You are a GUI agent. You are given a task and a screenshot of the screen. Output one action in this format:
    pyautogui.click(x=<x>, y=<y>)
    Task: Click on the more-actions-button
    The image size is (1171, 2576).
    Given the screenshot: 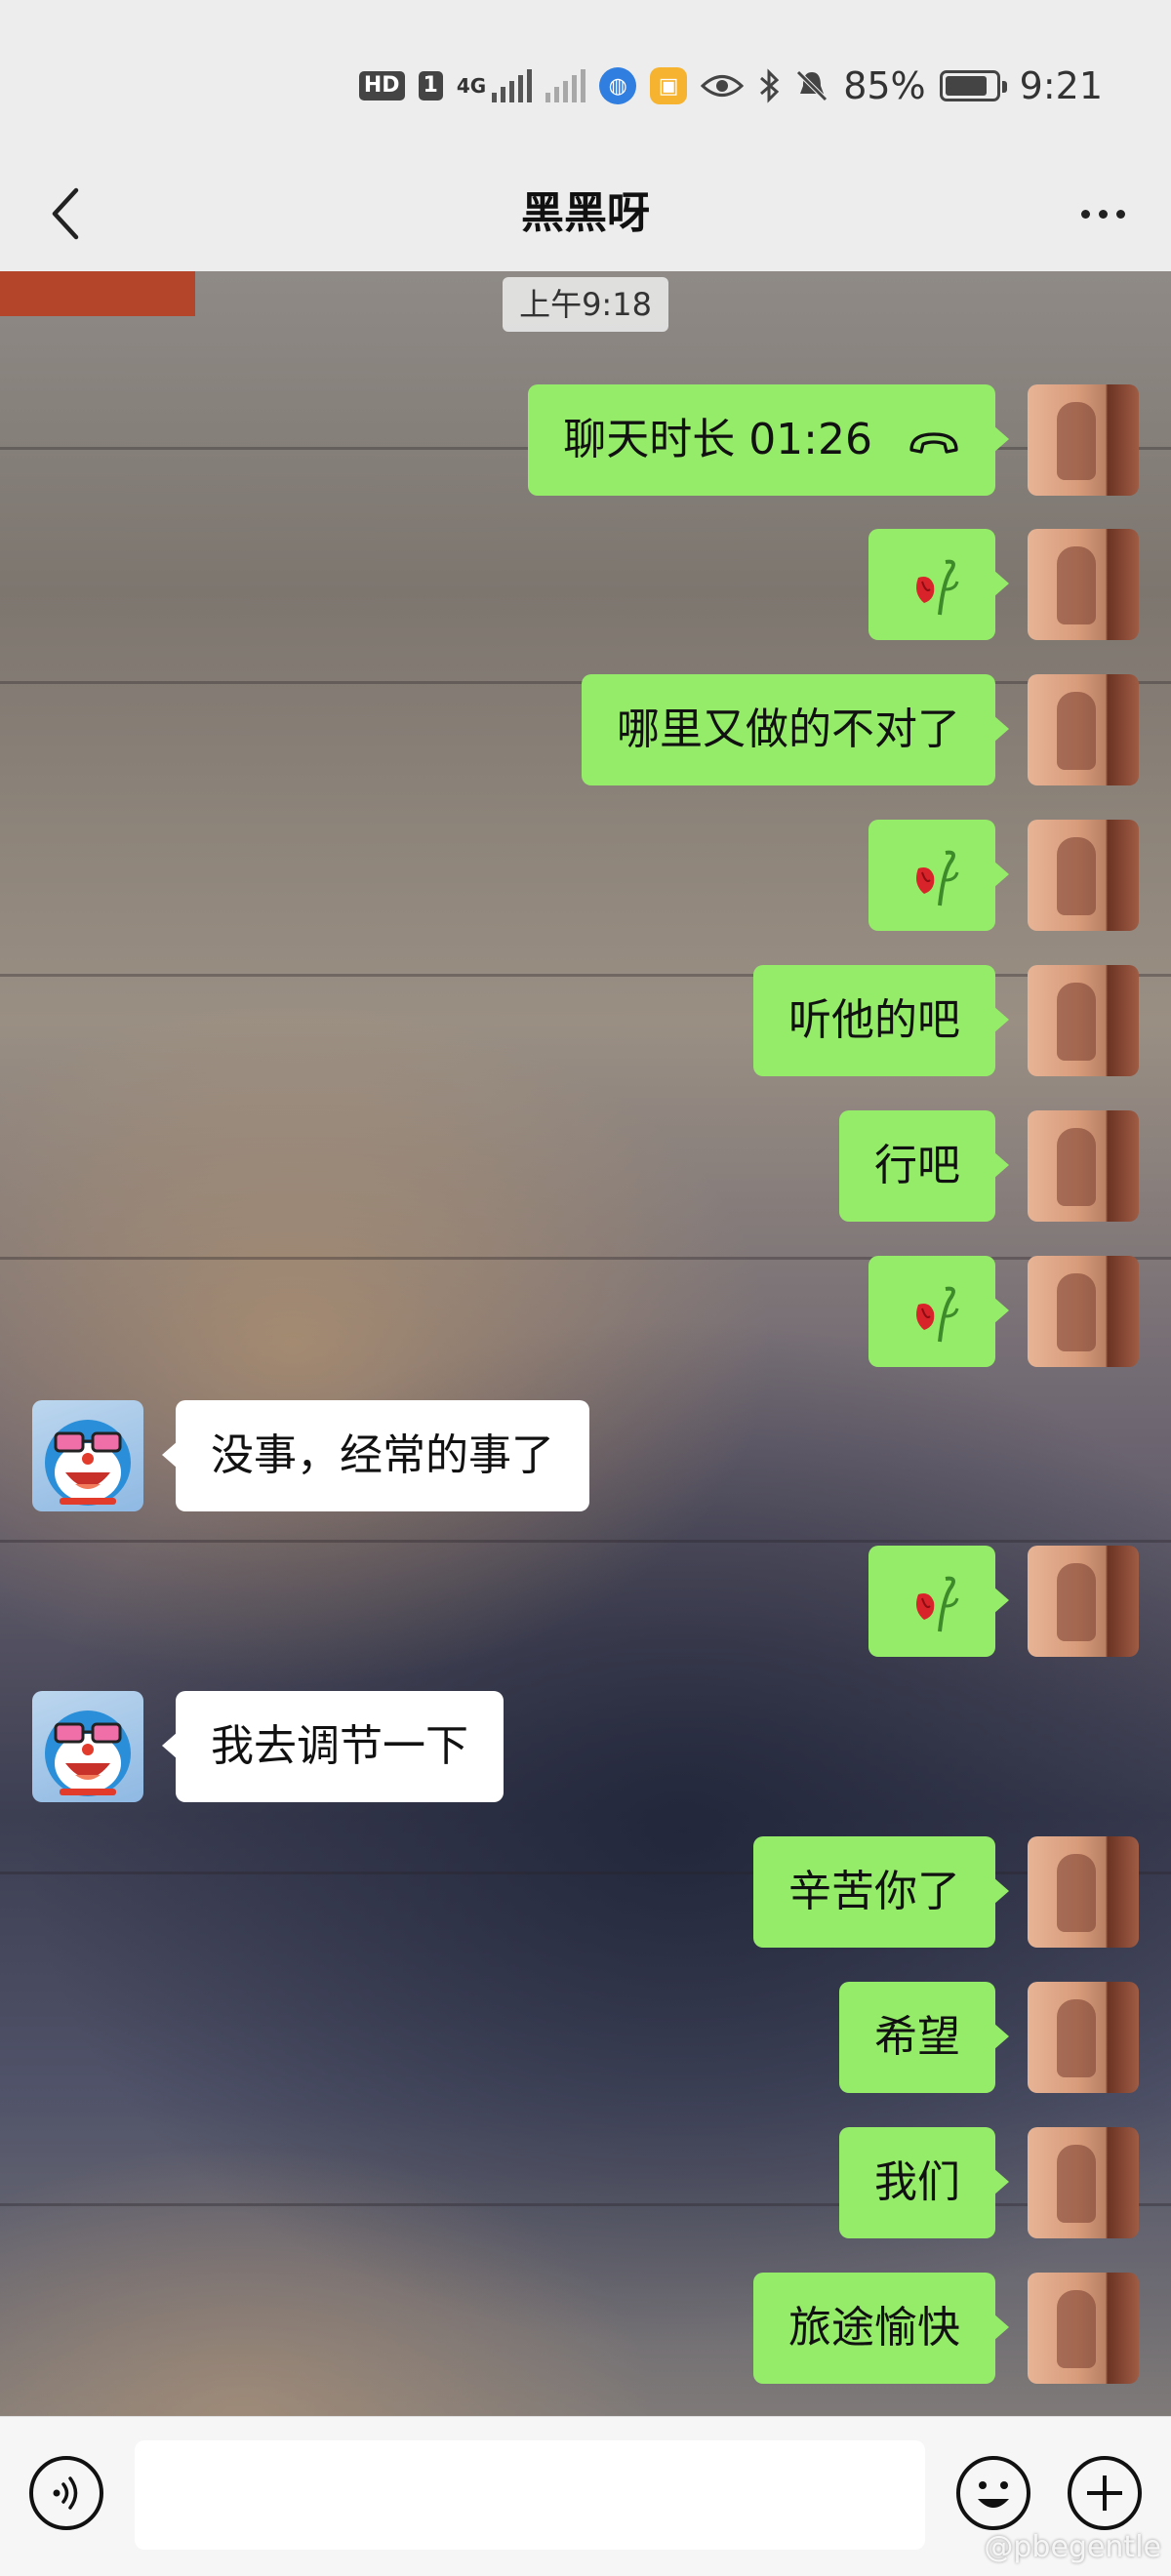 What is the action you would take?
    pyautogui.click(x=1105, y=2493)
    